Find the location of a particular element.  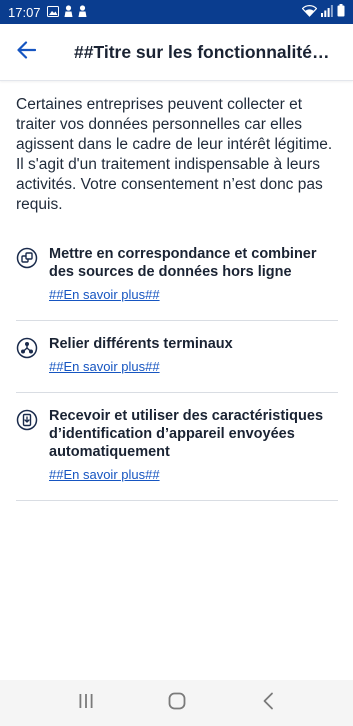

signal-icon is located at coordinates (327, 12).